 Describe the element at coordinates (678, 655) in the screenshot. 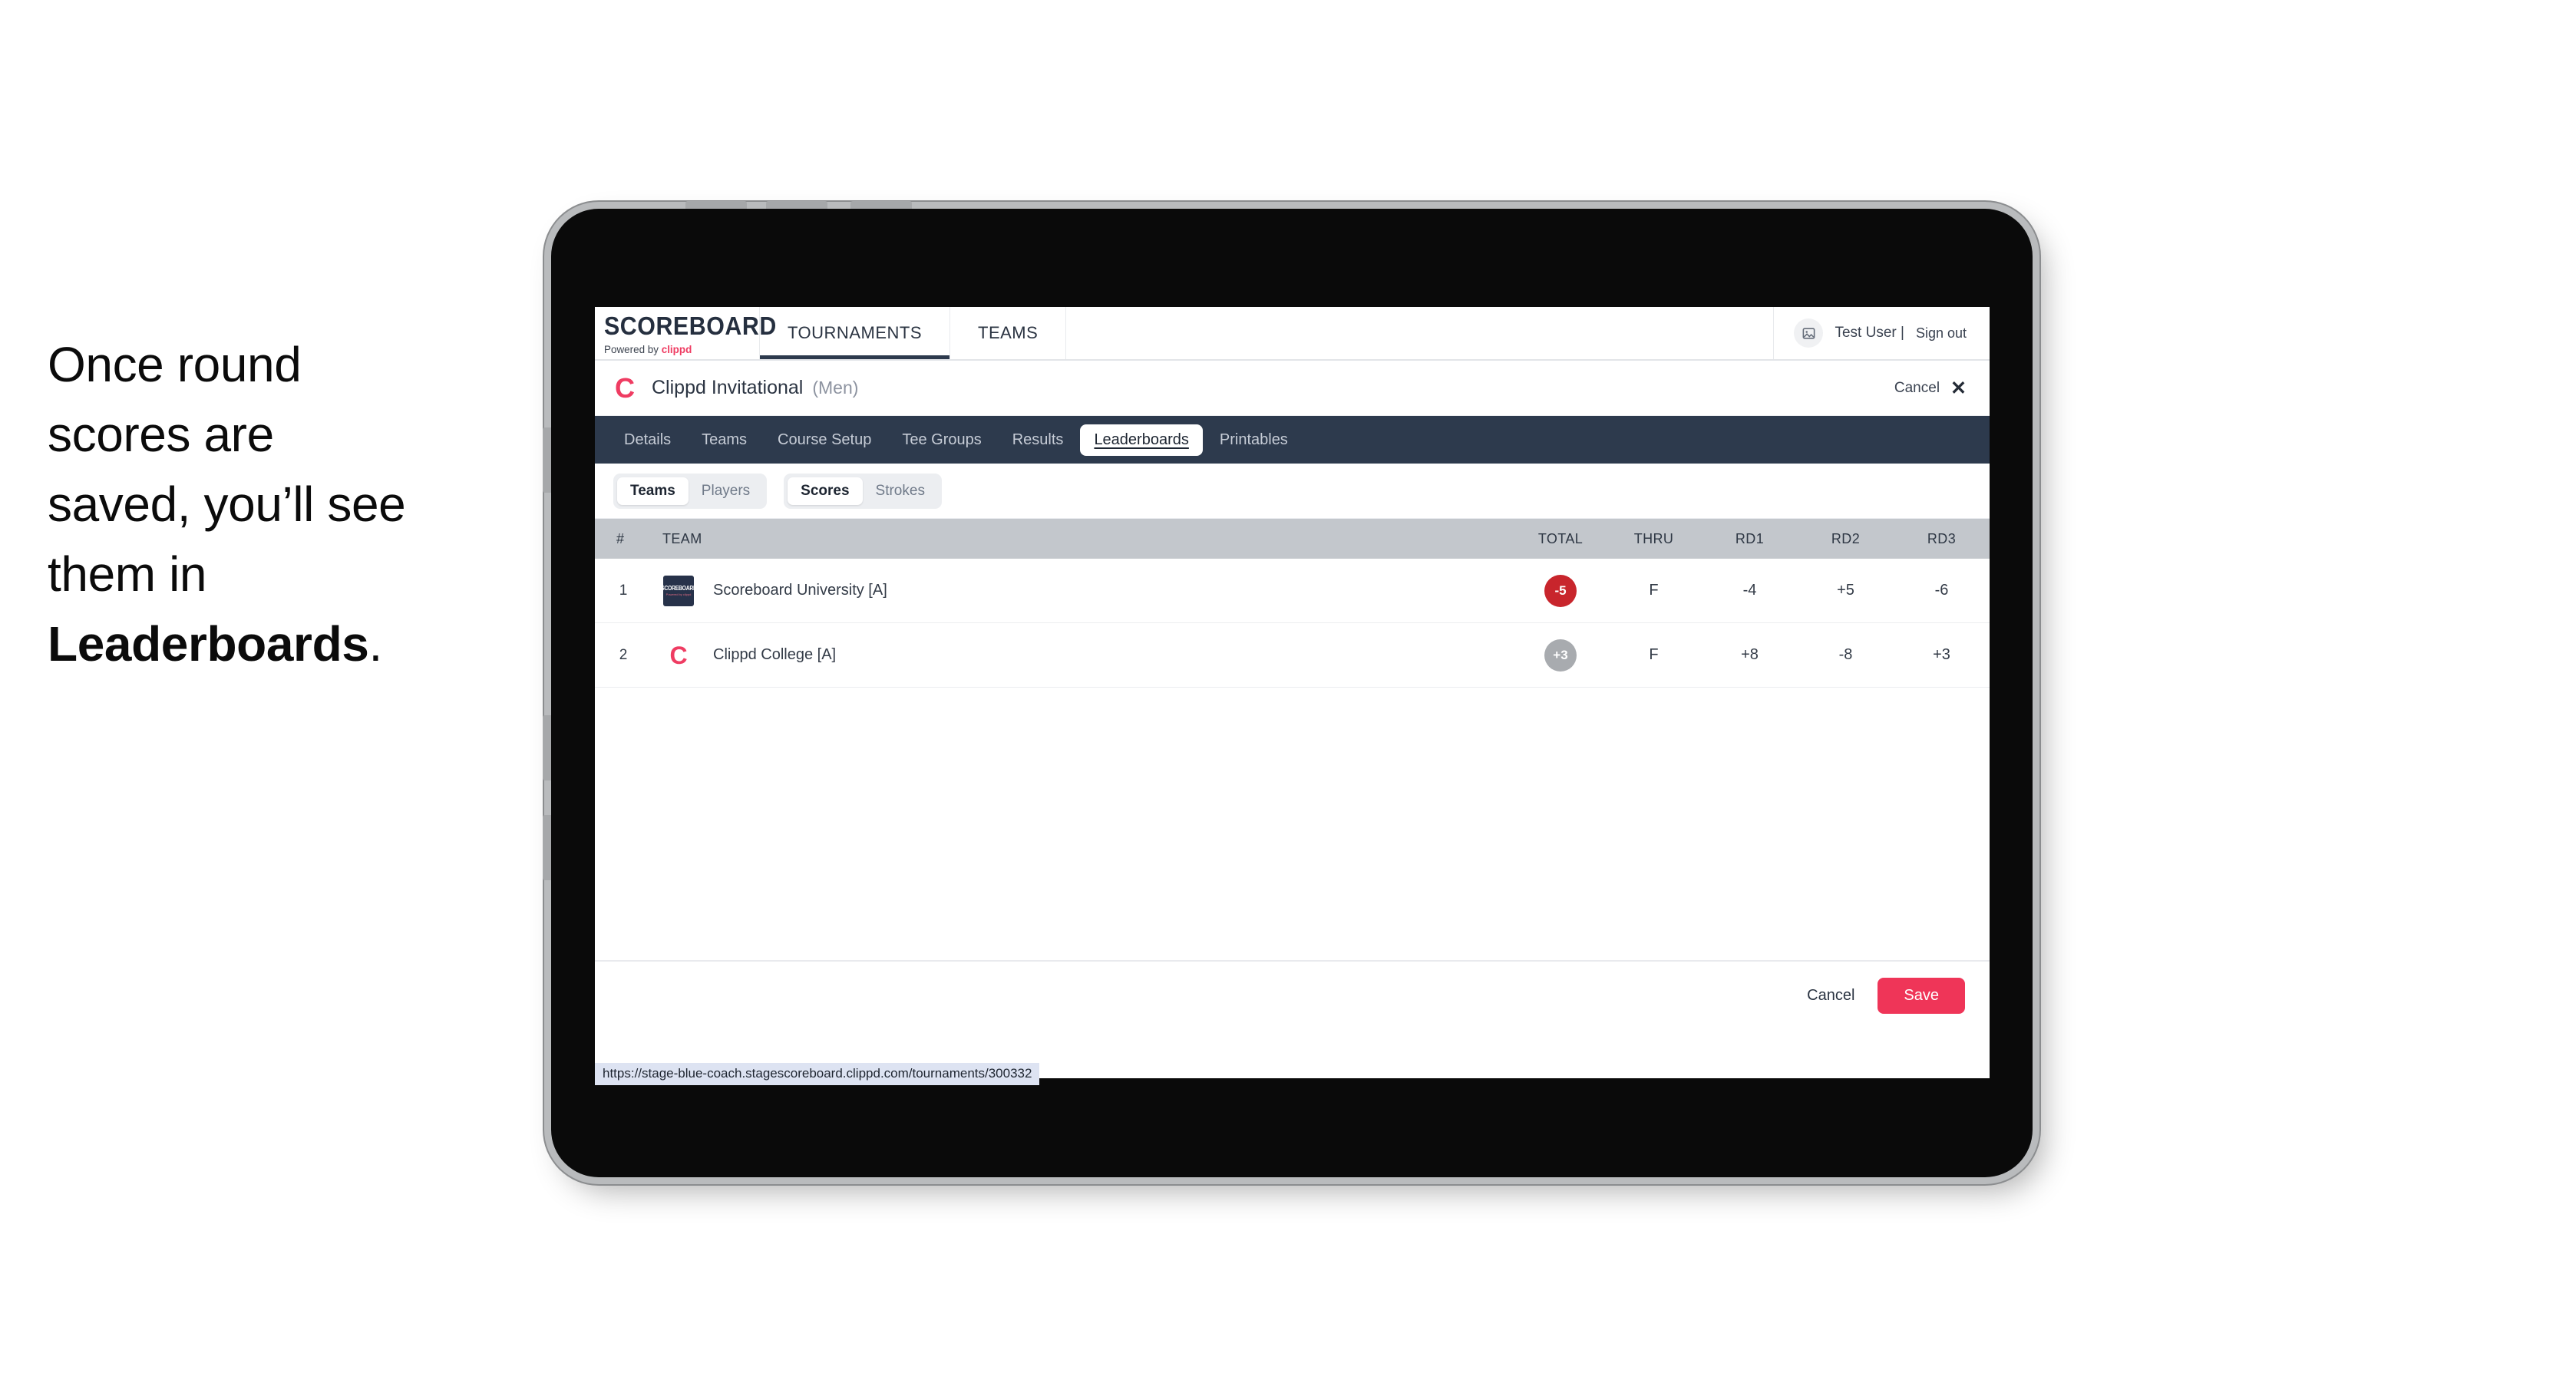

I see `clippd-college-logo-icon: C` at that location.